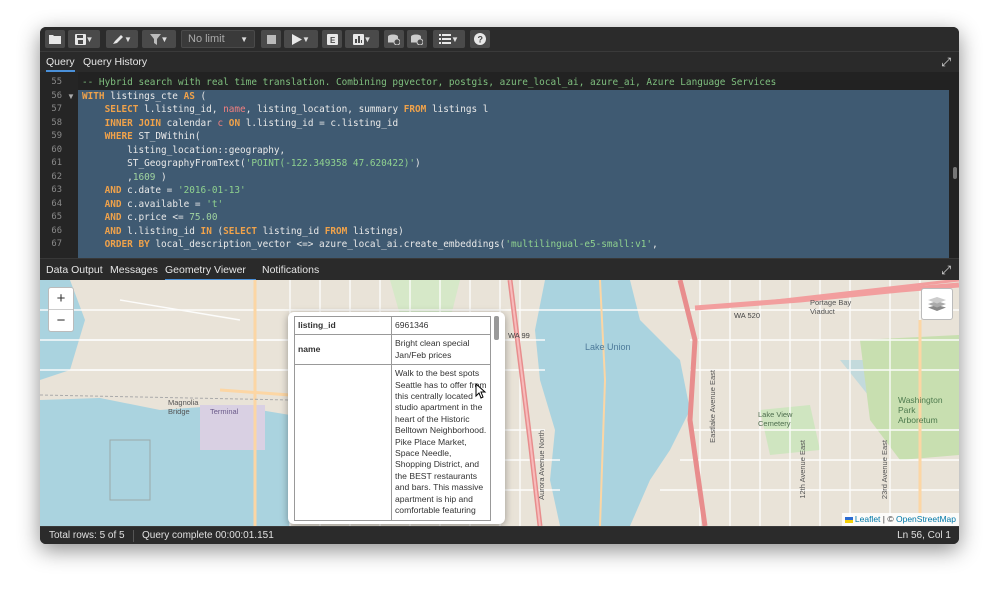 This screenshot has height=597, width=999. What do you see at coordinates (343, 442) in the screenshot?
I see `popup-key` at bounding box center [343, 442].